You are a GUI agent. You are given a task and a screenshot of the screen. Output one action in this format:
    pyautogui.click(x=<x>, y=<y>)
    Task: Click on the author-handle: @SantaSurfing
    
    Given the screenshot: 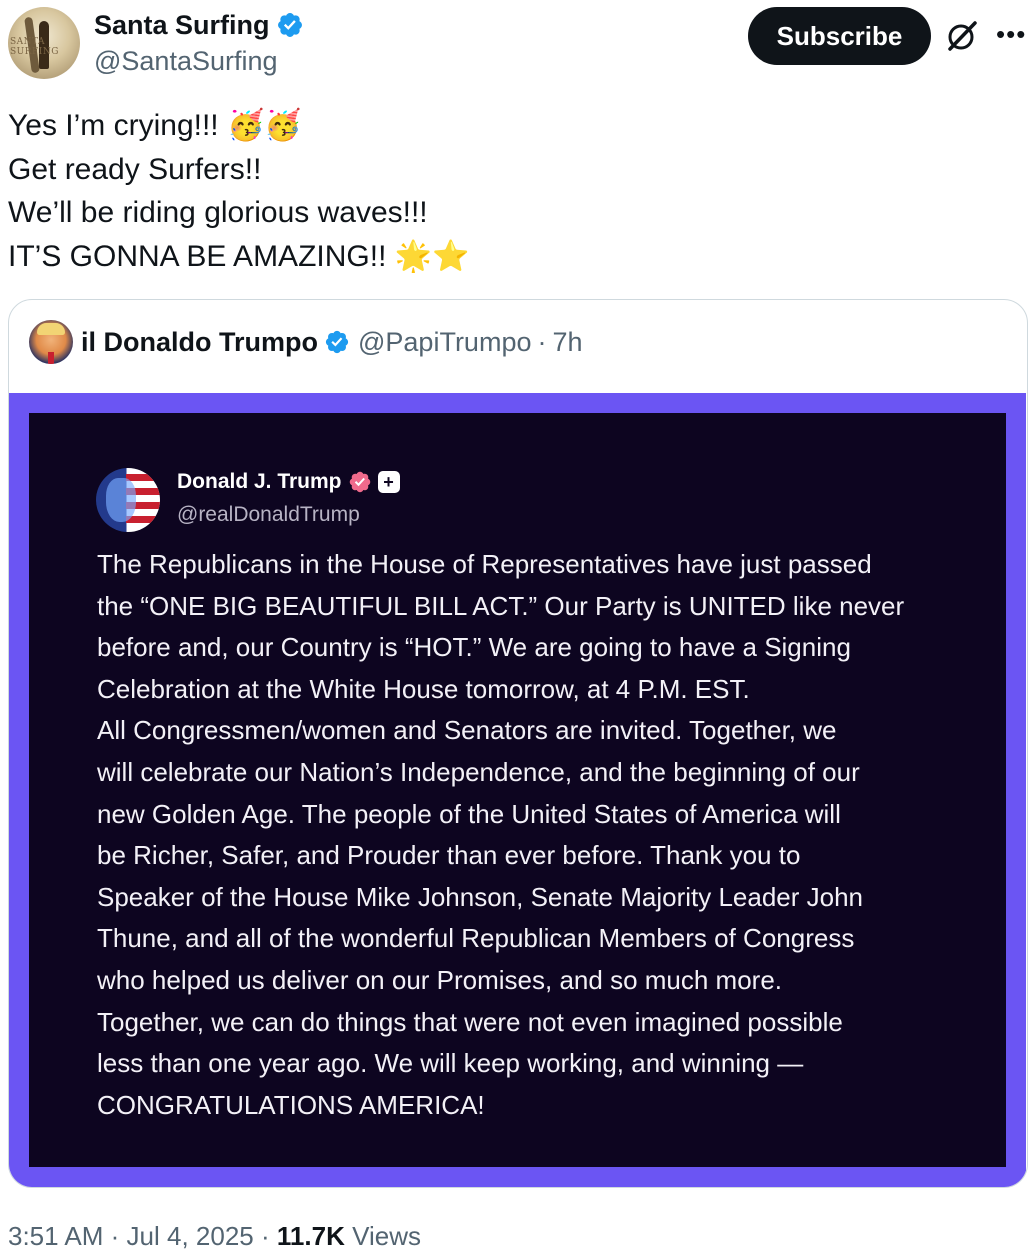 What is the action you would take?
    pyautogui.click(x=186, y=61)
    